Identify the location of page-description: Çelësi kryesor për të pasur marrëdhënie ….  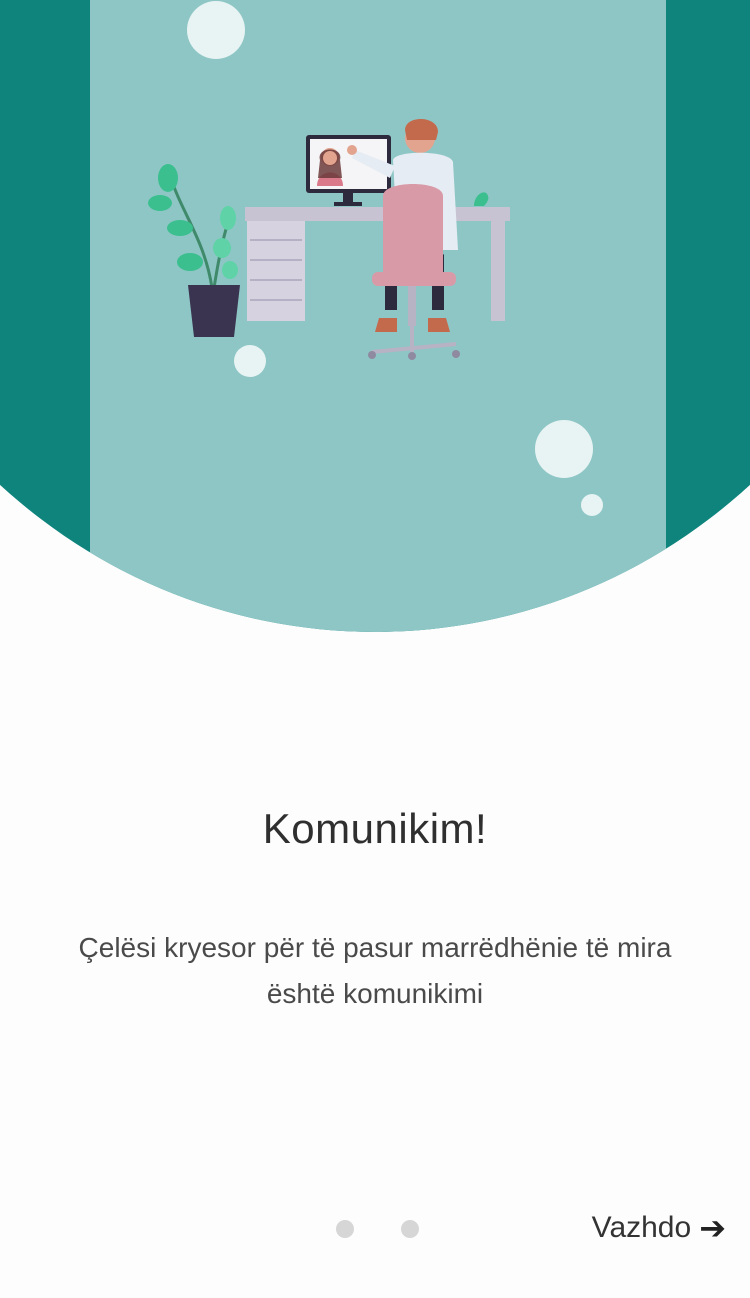
(375, 970).